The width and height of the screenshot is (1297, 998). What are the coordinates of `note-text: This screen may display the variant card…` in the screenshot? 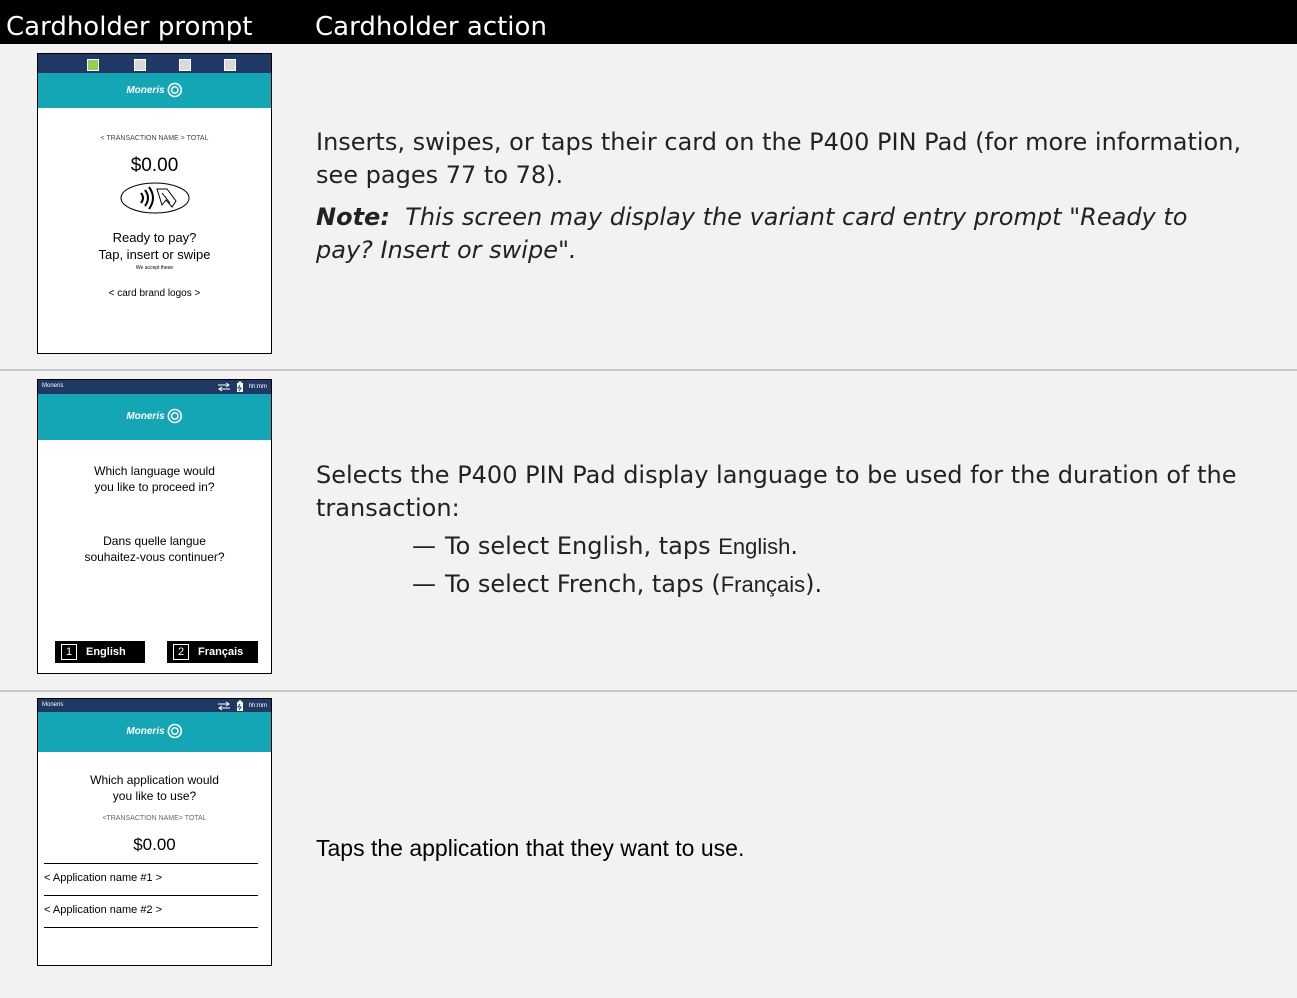 It's located at (752, 233).